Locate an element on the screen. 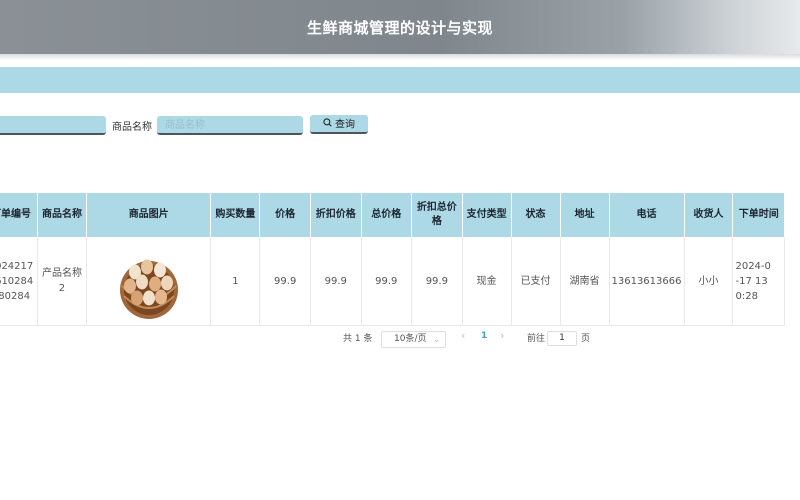  search-icon is located at coordinates (327, 124).